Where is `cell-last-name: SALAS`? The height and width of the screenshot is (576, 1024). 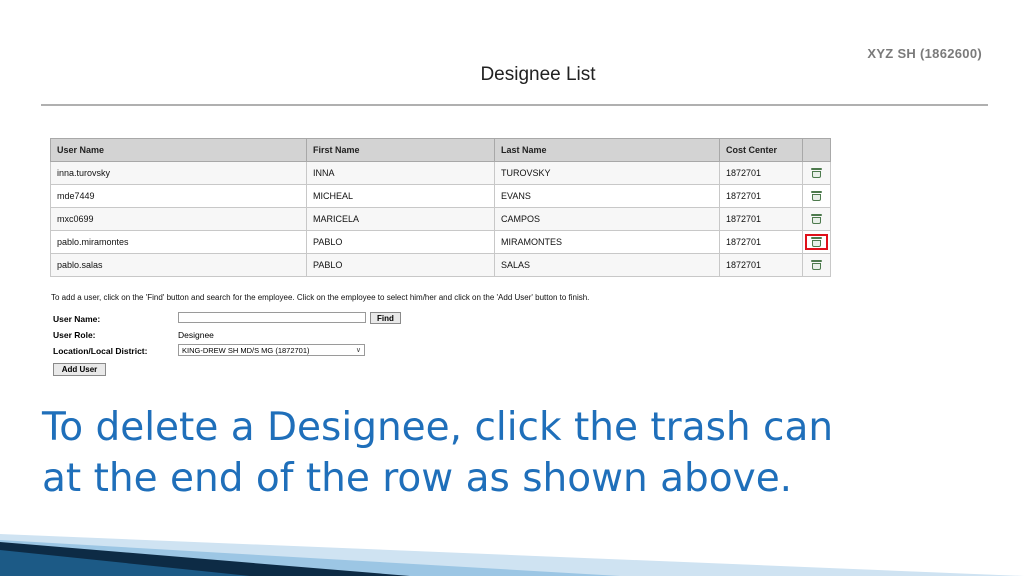
cell-last-name: SALAS is located at coordinates (607, 265).